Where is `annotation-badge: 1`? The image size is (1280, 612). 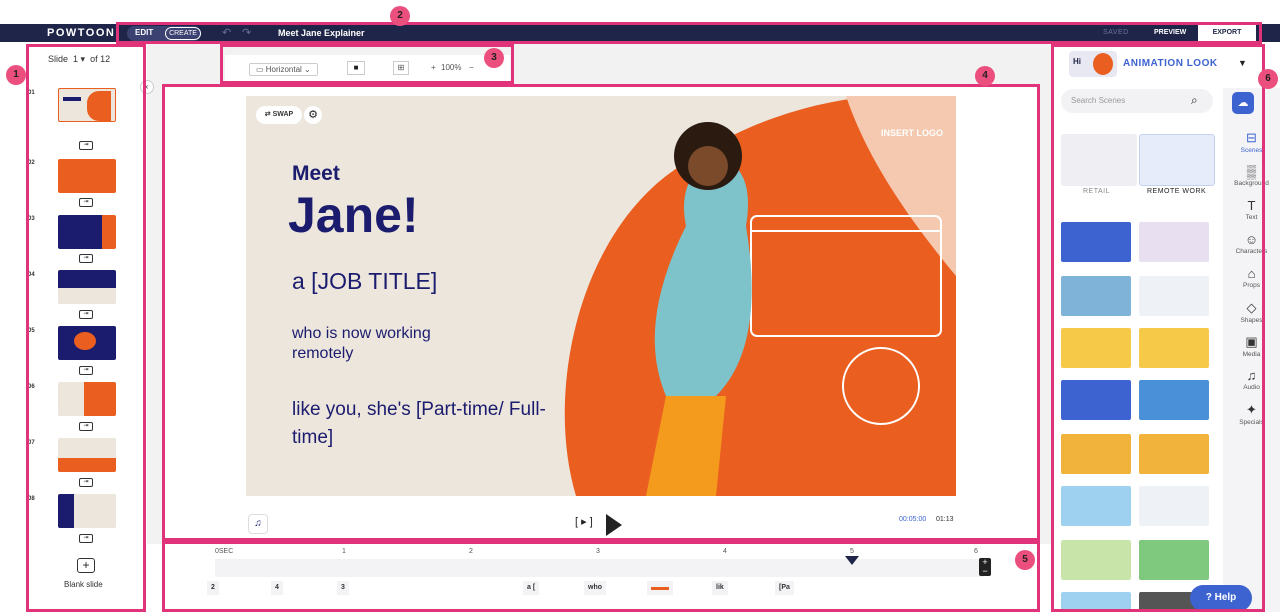 annotation-badge: 1 is located at coordinates (16, 75).